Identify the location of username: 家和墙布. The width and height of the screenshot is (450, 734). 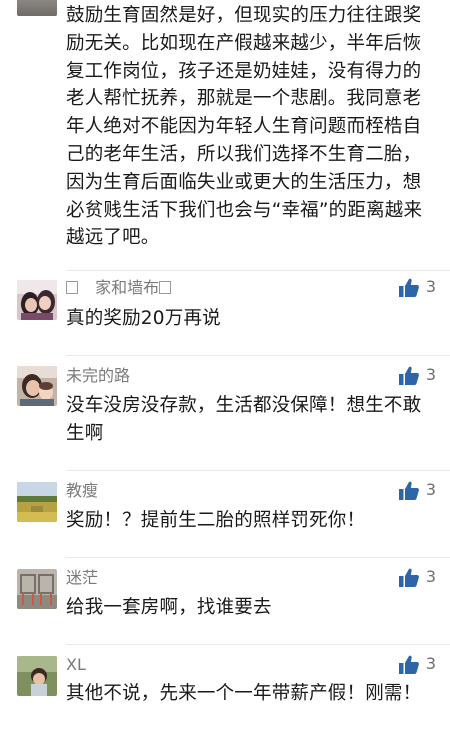
(119, 288).